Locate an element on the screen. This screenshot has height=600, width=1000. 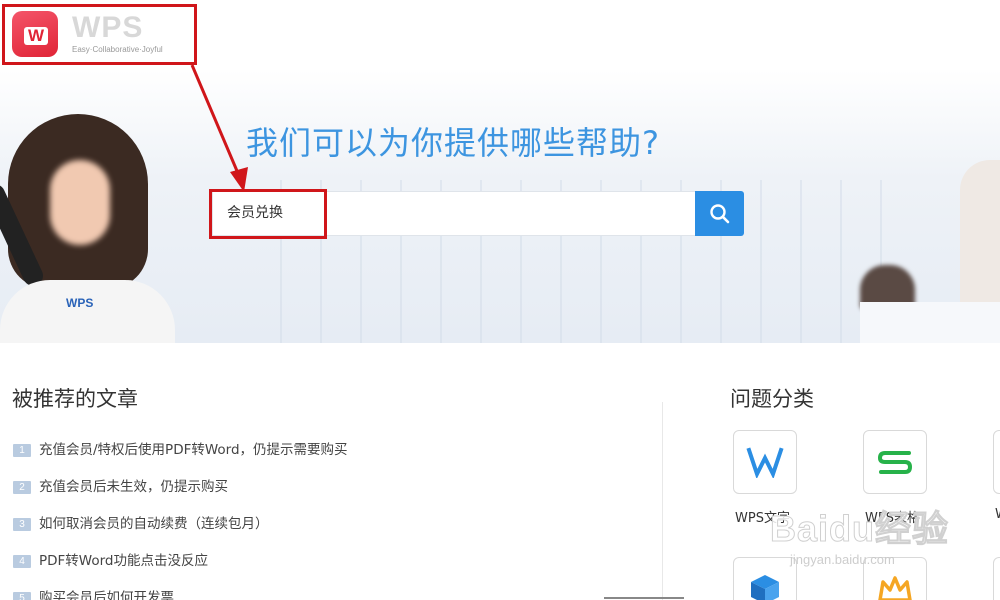
support-agent-image: WPS is located at coordinates (87, 226).